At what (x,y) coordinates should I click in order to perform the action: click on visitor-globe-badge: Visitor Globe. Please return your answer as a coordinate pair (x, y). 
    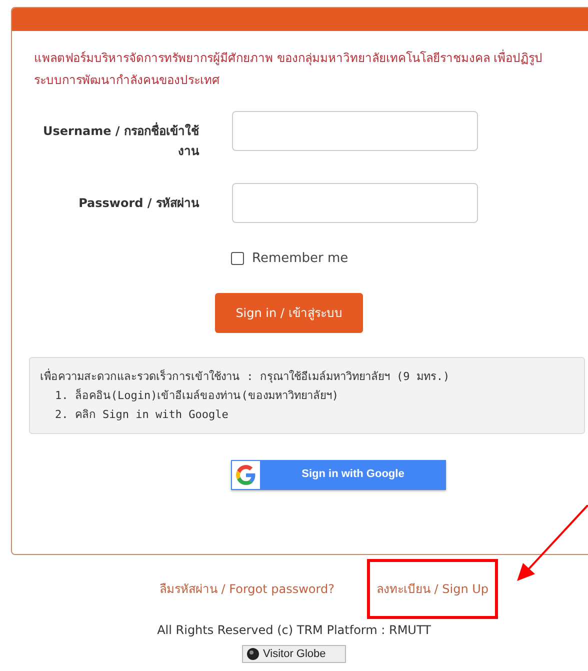
    Looking at the image, I should click on (294, 654).